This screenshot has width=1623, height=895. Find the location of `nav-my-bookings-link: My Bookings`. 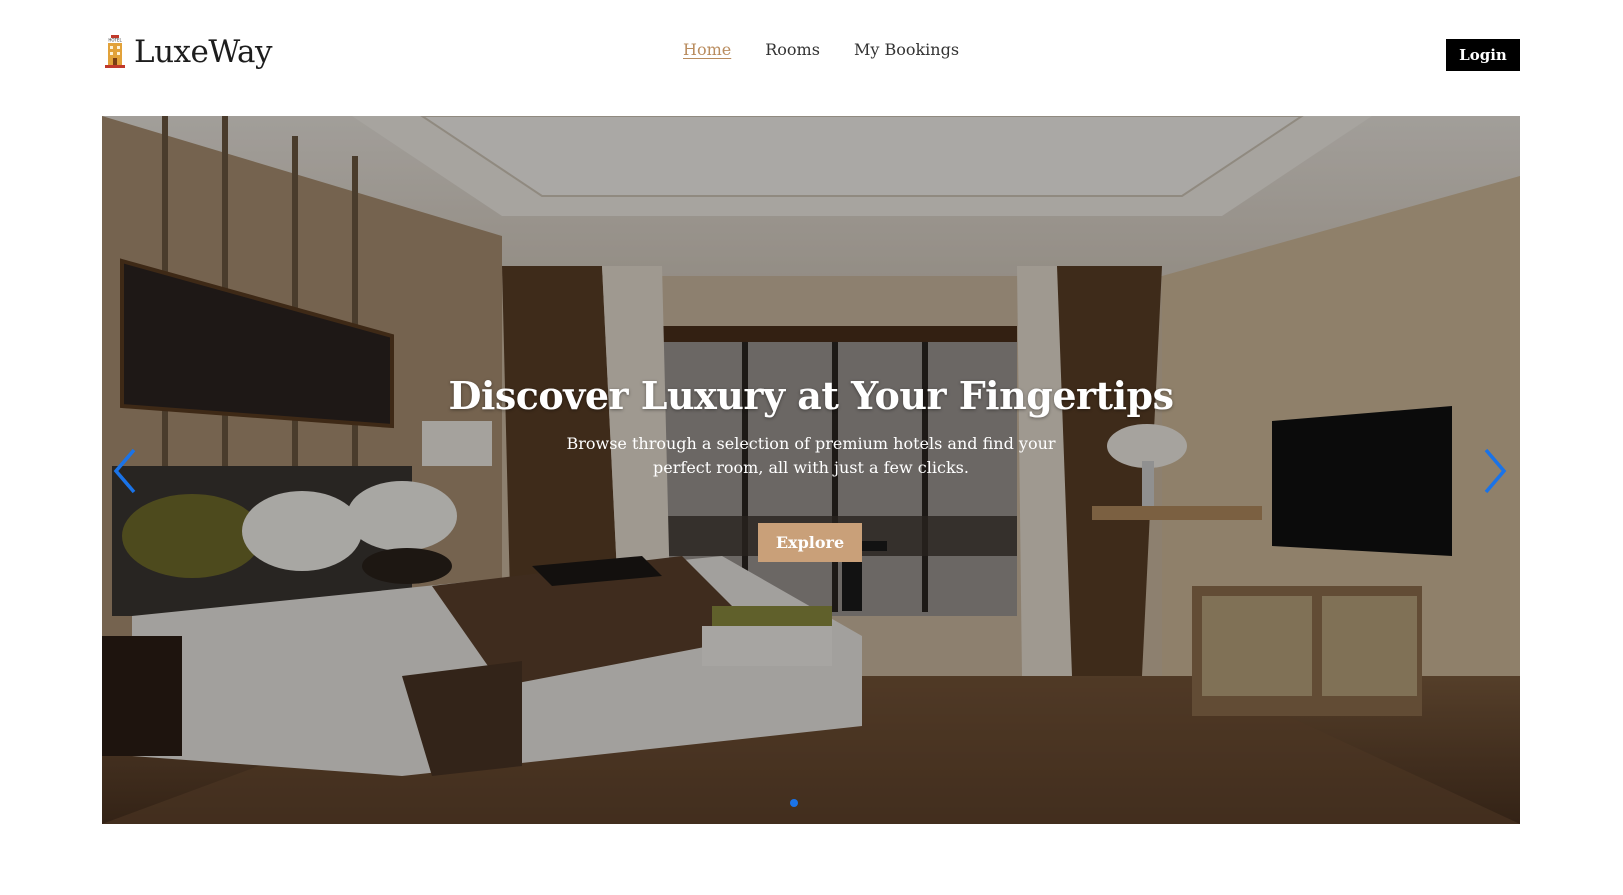

nav-my-bookings-link: My Bookings is located at coordinates (906, 49).